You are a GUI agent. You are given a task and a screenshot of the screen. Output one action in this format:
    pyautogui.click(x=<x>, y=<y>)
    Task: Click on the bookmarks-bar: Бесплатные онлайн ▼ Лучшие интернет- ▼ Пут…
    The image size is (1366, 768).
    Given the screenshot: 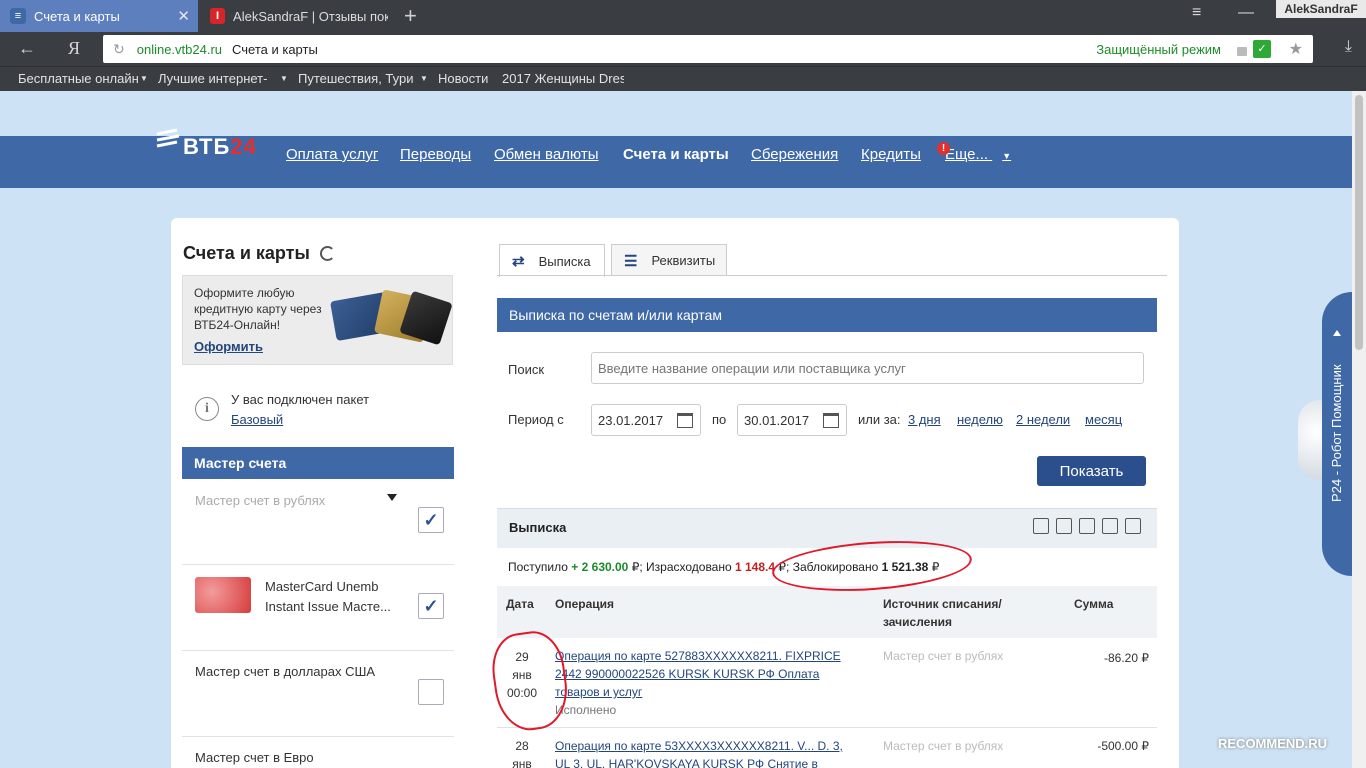 What is the action you would take?
    pyautogui.click(x=683, y=78)
    